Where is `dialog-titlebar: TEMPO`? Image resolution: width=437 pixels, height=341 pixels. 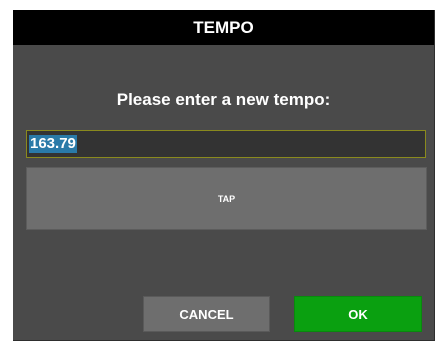
dialog-titlebar: TEMPO is located at coordinates (223, 27).